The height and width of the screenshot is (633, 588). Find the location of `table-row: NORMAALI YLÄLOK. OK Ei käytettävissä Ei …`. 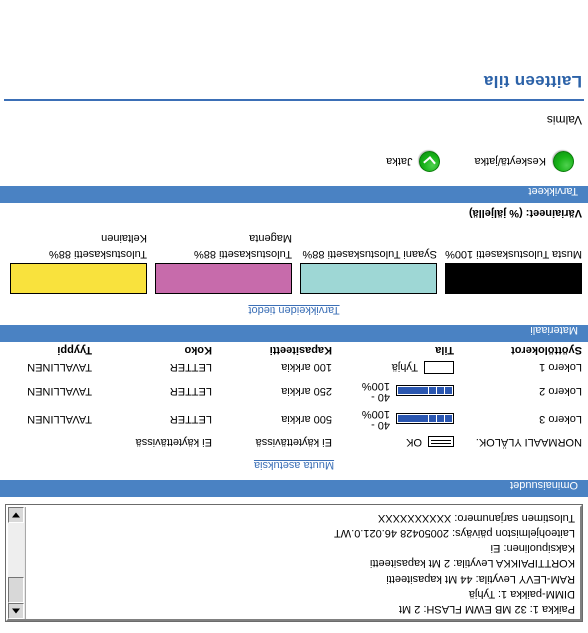

table-row: NORMAALI YLÄLOK. OK Ei käytettävissä Ei … is located at coordinates (294, 442).